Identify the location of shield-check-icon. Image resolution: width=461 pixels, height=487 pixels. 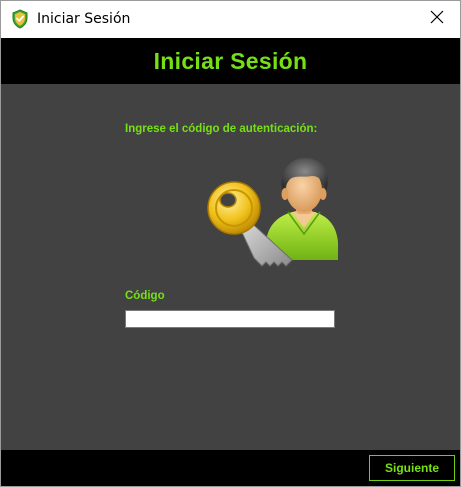
(20, 19).